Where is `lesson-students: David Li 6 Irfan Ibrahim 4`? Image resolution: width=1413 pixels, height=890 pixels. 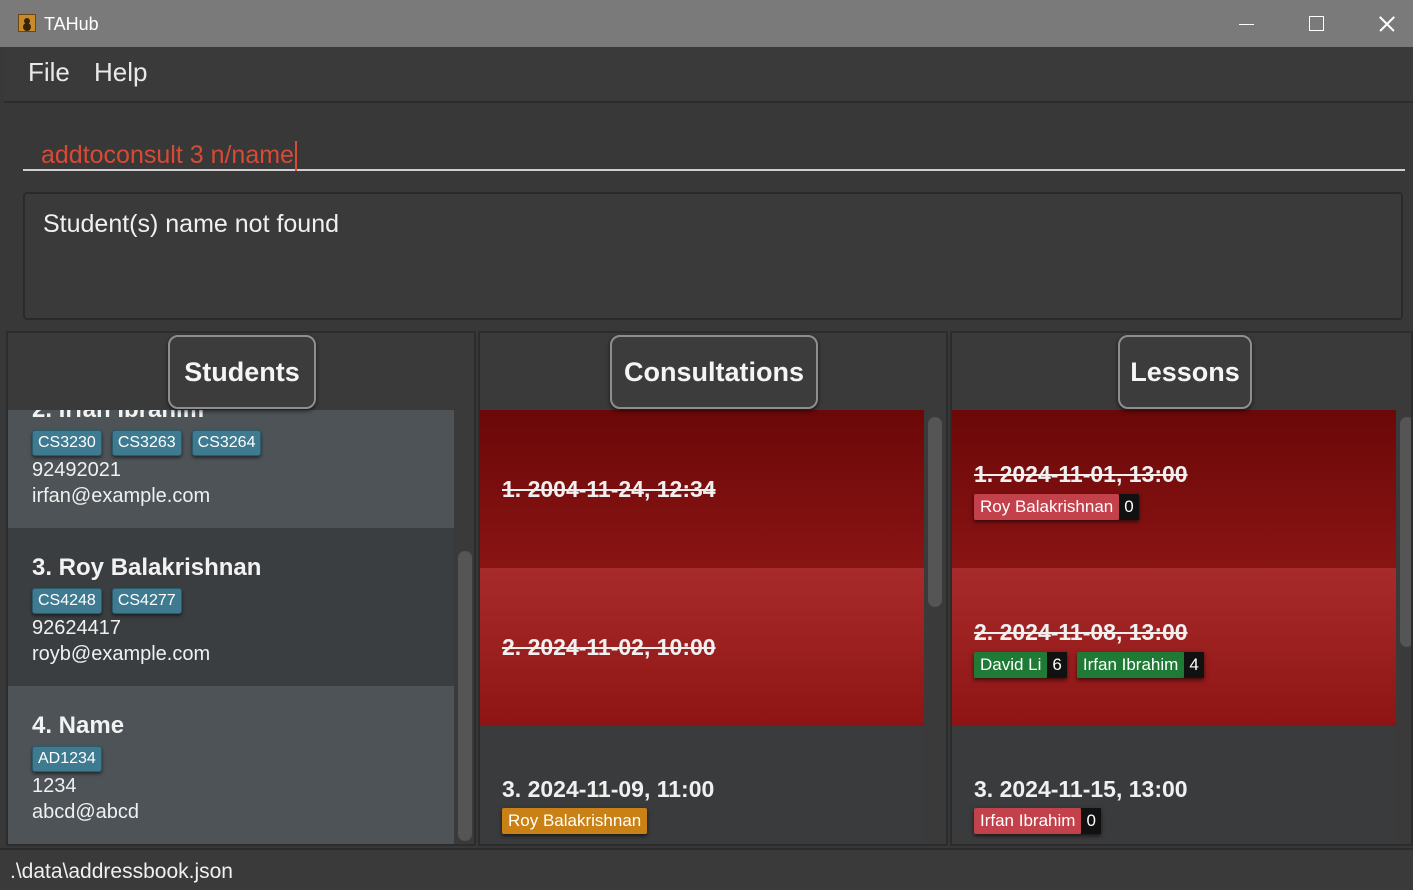 lesson-students: David Li 6 Irfan Ibrahim 4 is located at coordinates (1089, 665).